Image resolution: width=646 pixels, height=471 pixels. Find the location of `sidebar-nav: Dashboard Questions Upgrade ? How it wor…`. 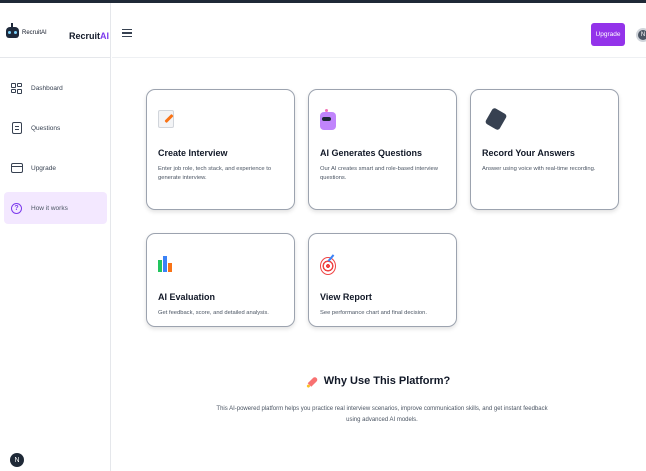

sidebar-nav: Dashboard Questions Upgrade ? How it wor… is located at coordinates (55, 152).